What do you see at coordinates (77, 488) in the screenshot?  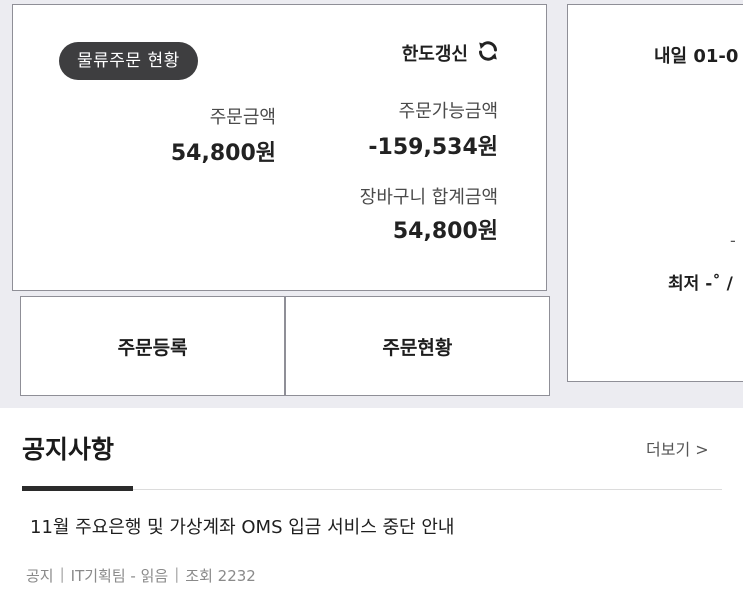 I see `notice-active-underline` at bounding box center [77, 488].